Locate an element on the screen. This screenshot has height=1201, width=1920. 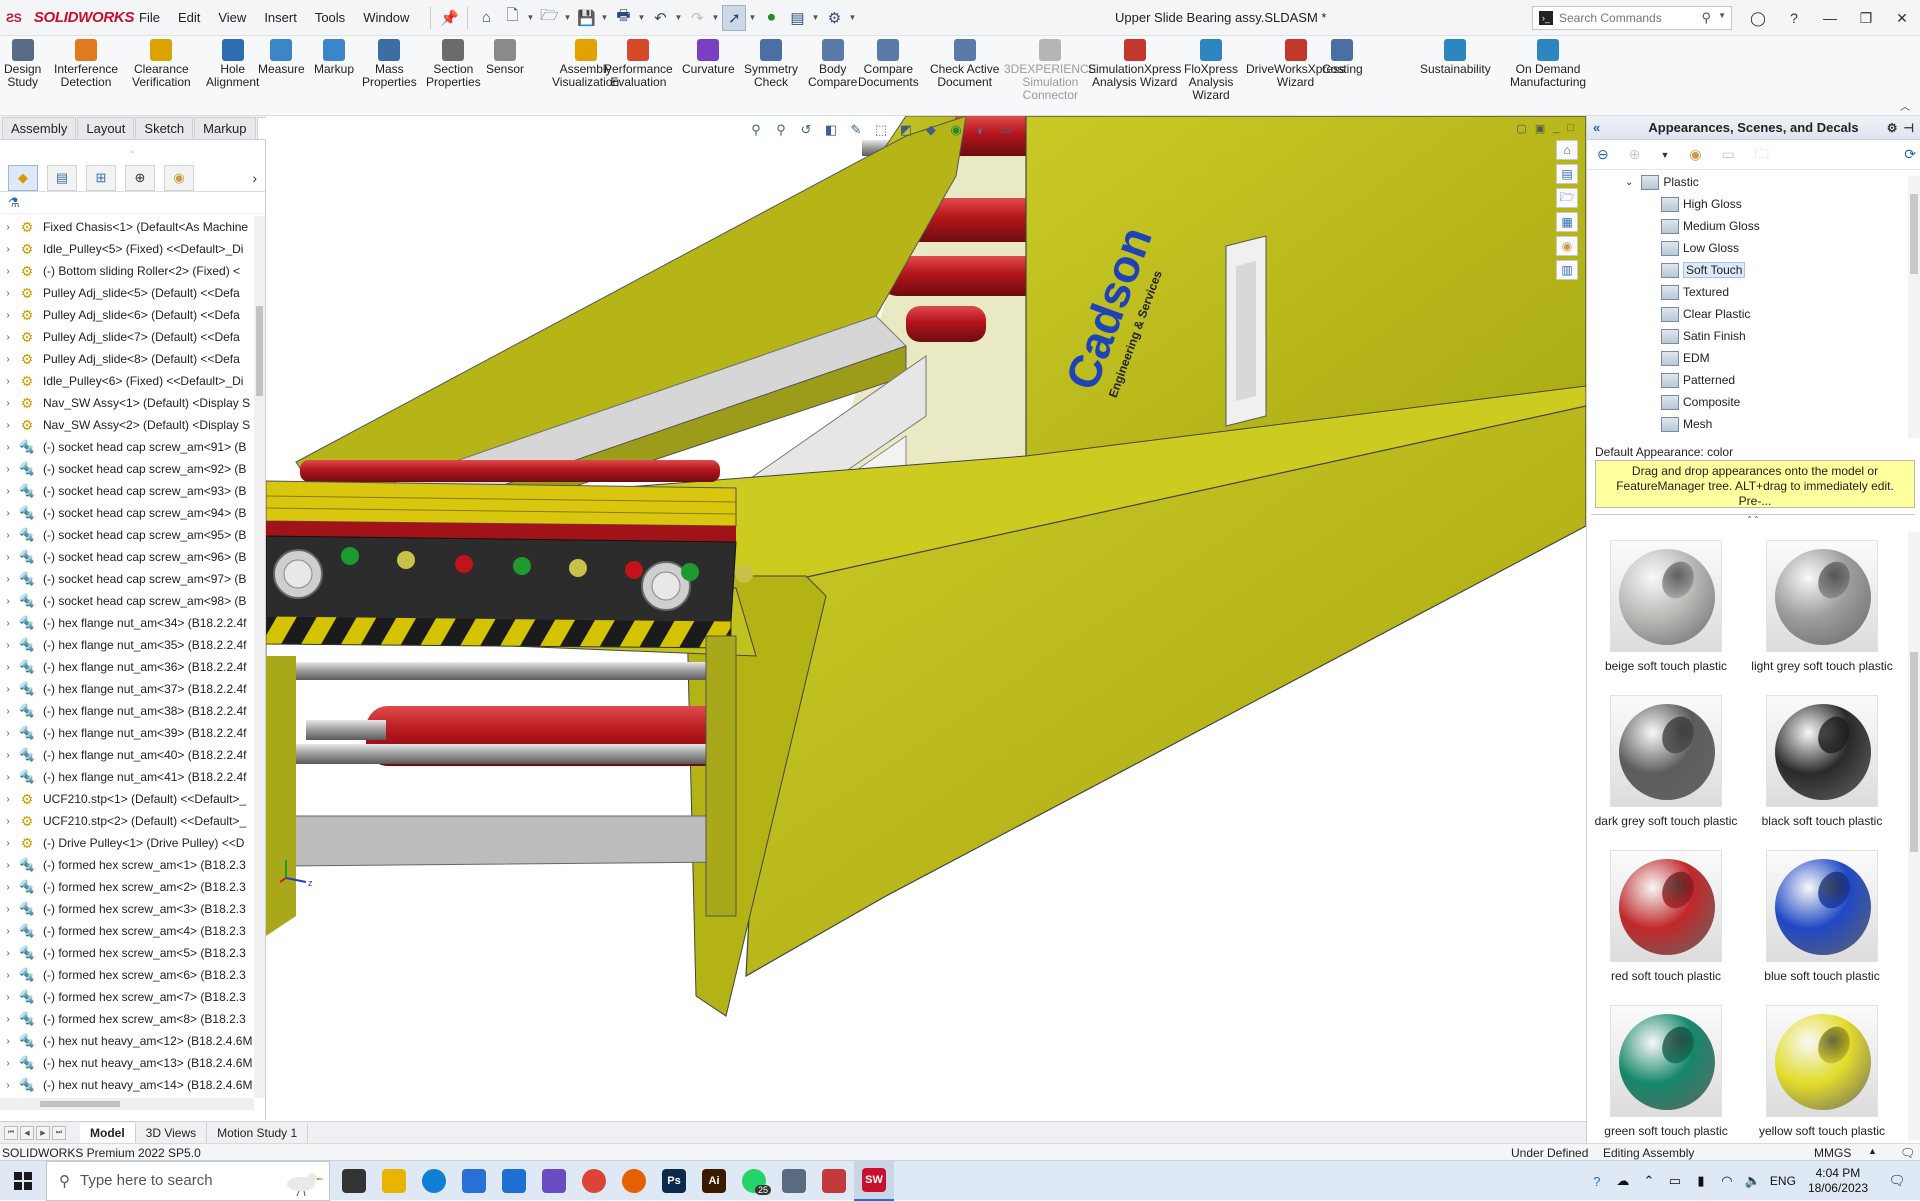
measure-button: Measure is located at coordinates (281, 57).